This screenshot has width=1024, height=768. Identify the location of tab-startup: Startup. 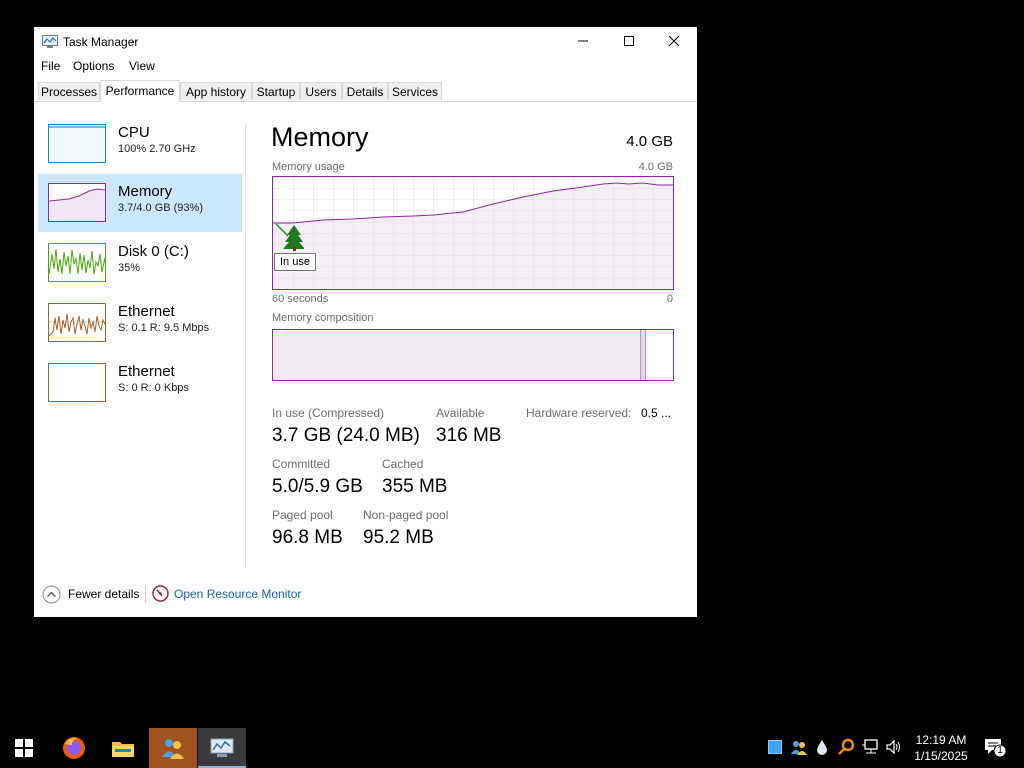
(276, 91).